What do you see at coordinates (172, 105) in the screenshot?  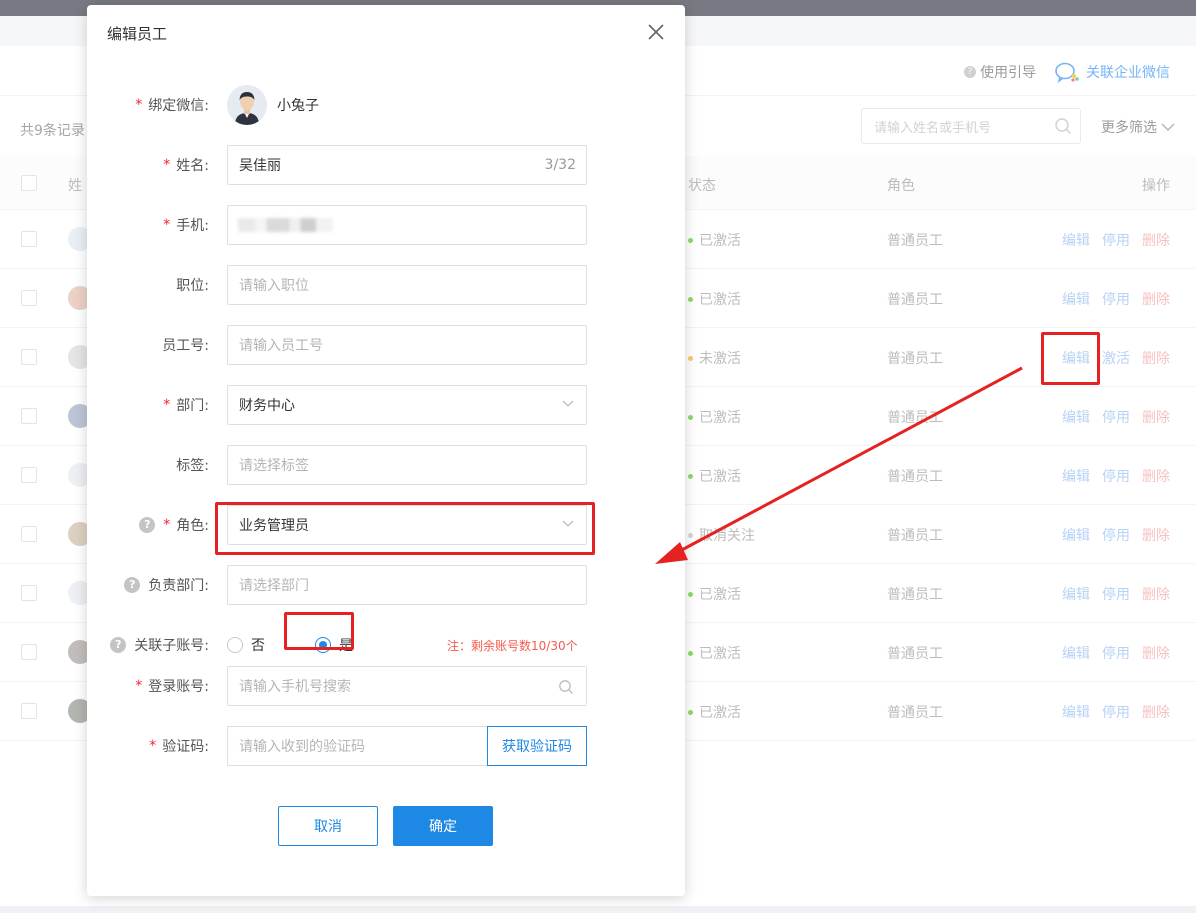 I see `wechat-label: * 绑定微信:` at bounding box center [172, 105].